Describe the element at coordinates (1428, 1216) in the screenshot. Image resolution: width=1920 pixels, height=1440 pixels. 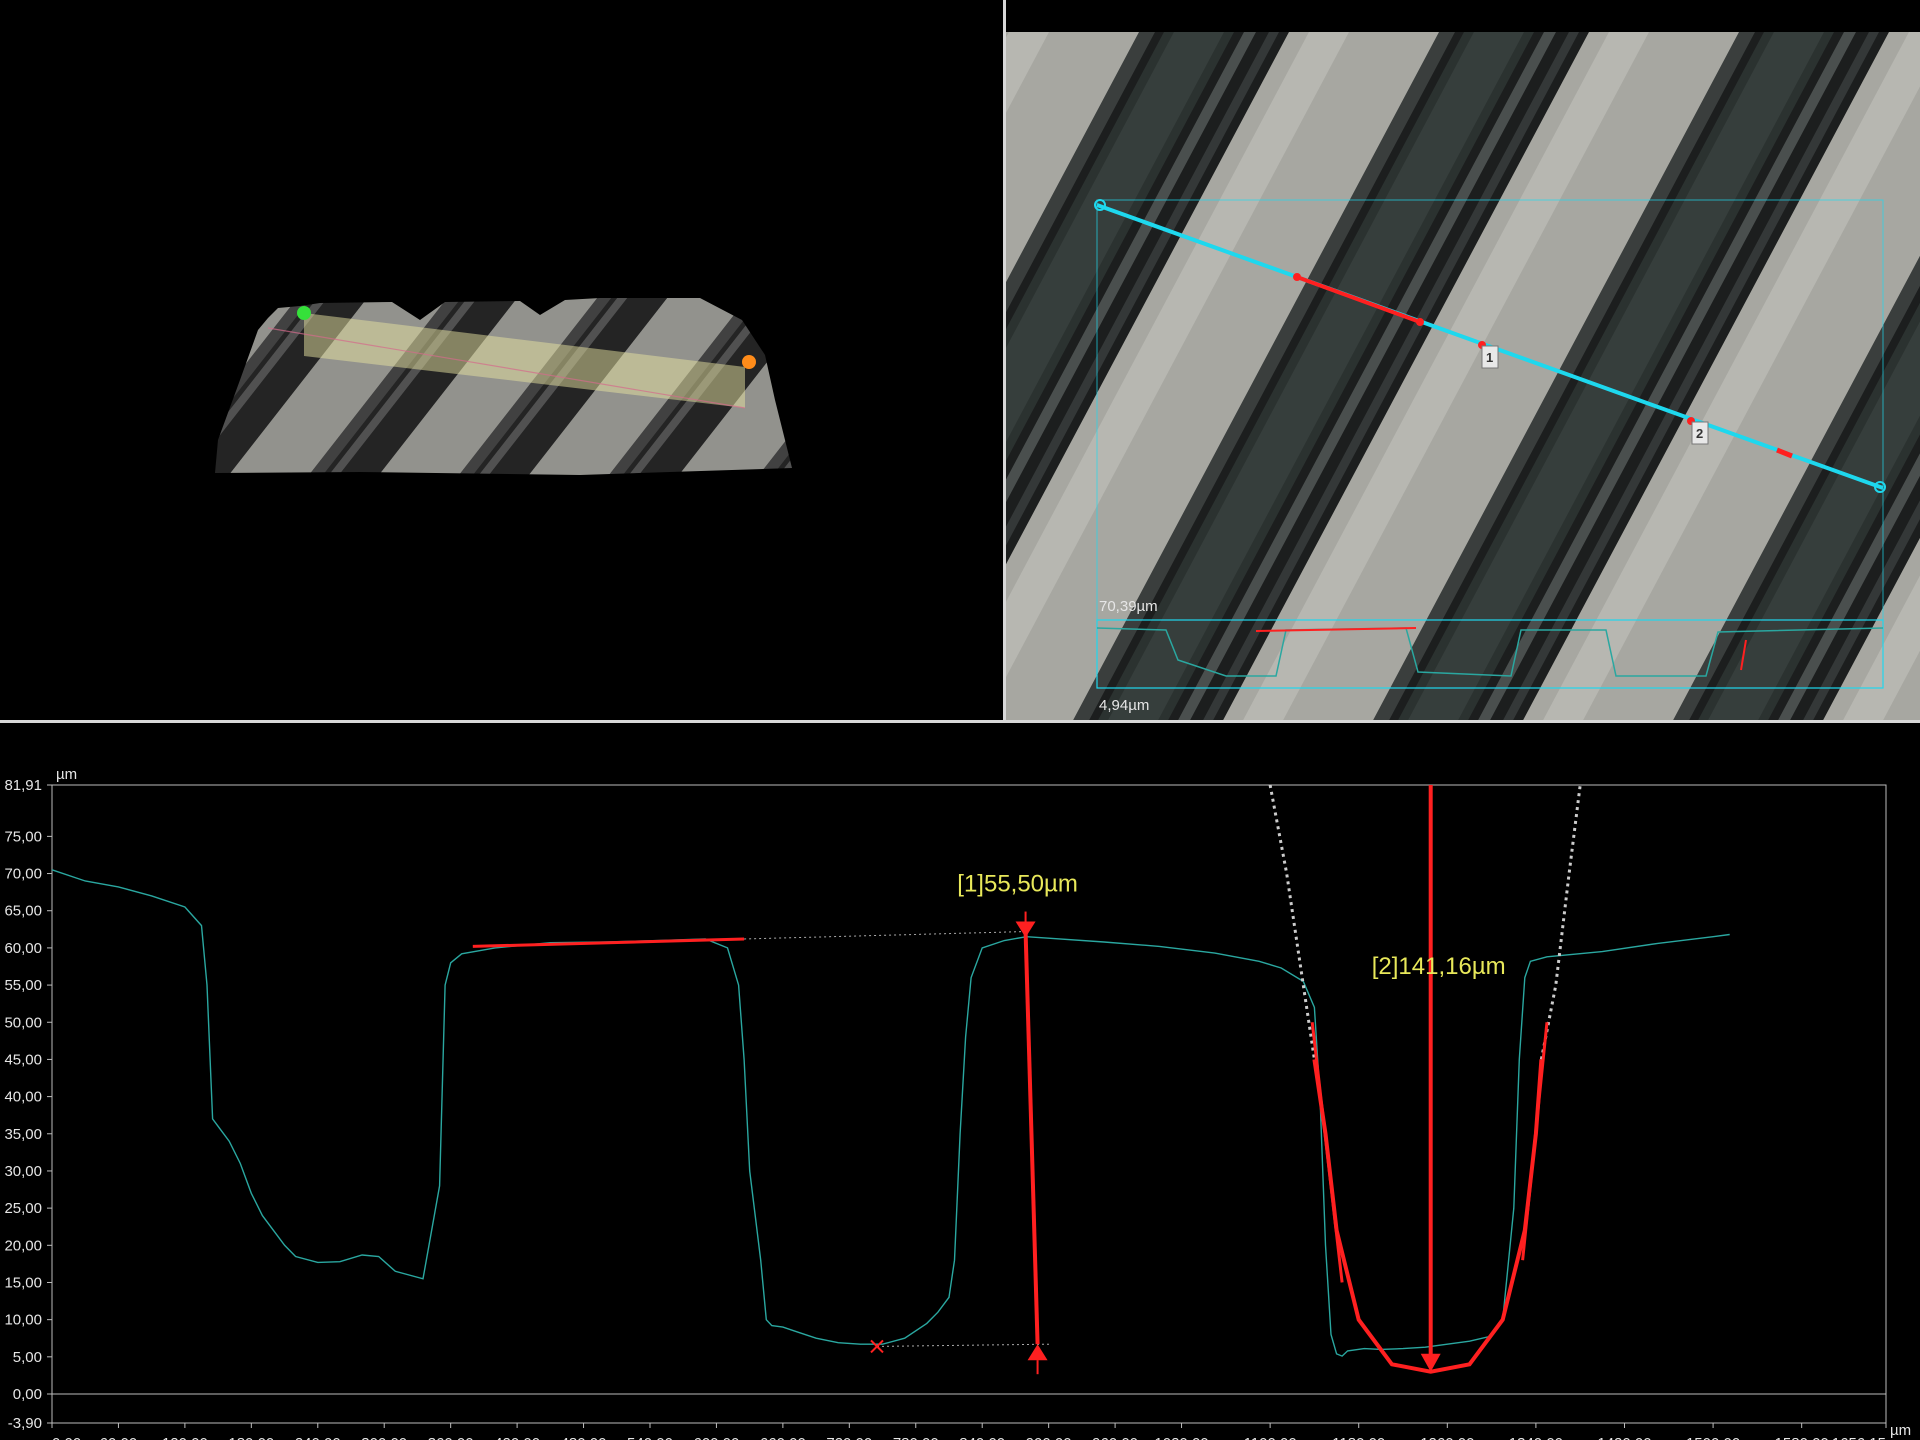
I see `fit-curve` at that location.